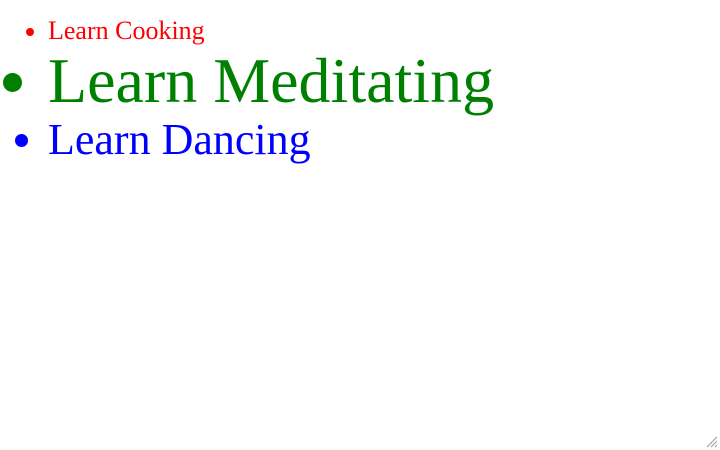 Image resolution: width=720 pixels, height=450 pixels. What do you see at coordinates (712, 442) in the screenshot?
I see `resize-handle-icon` at bounding box center [712, 442].